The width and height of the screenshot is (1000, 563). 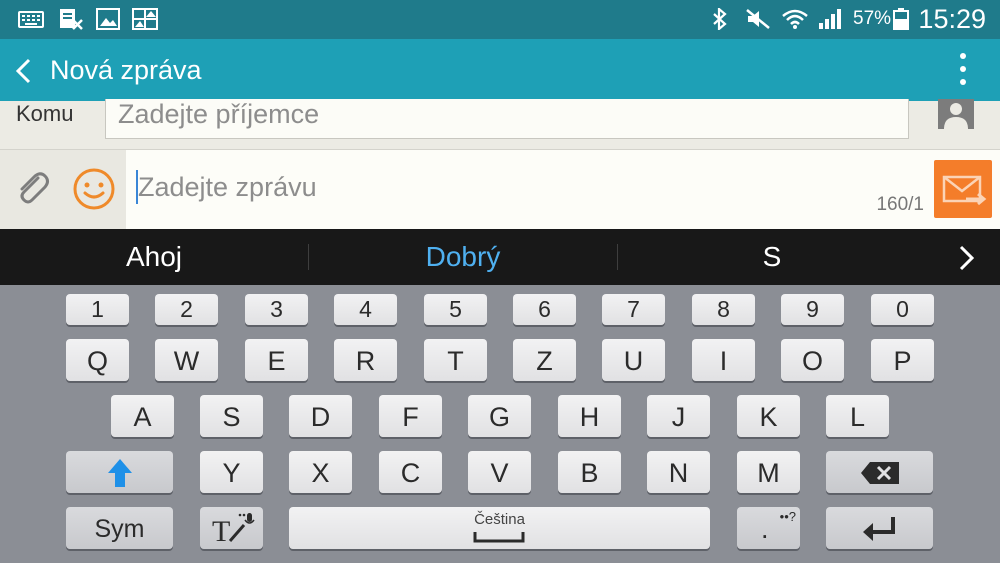 I want to click on suggestion-bar: Ahoj Dobrý S, so click(x=500, y=257).